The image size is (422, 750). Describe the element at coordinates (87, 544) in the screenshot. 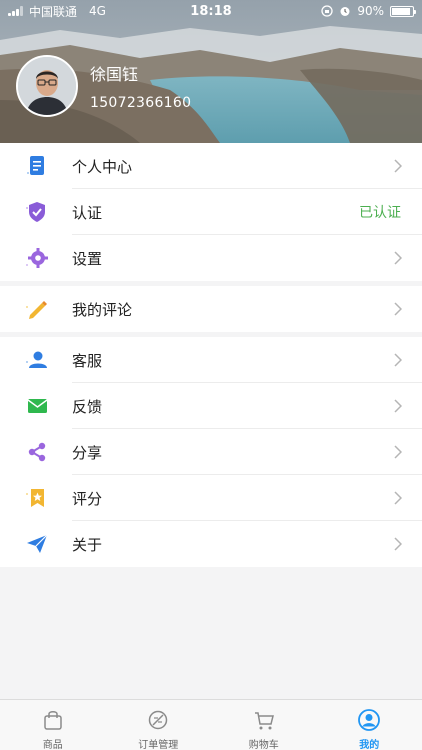

I see `menu-label-about: 关于` at that location.